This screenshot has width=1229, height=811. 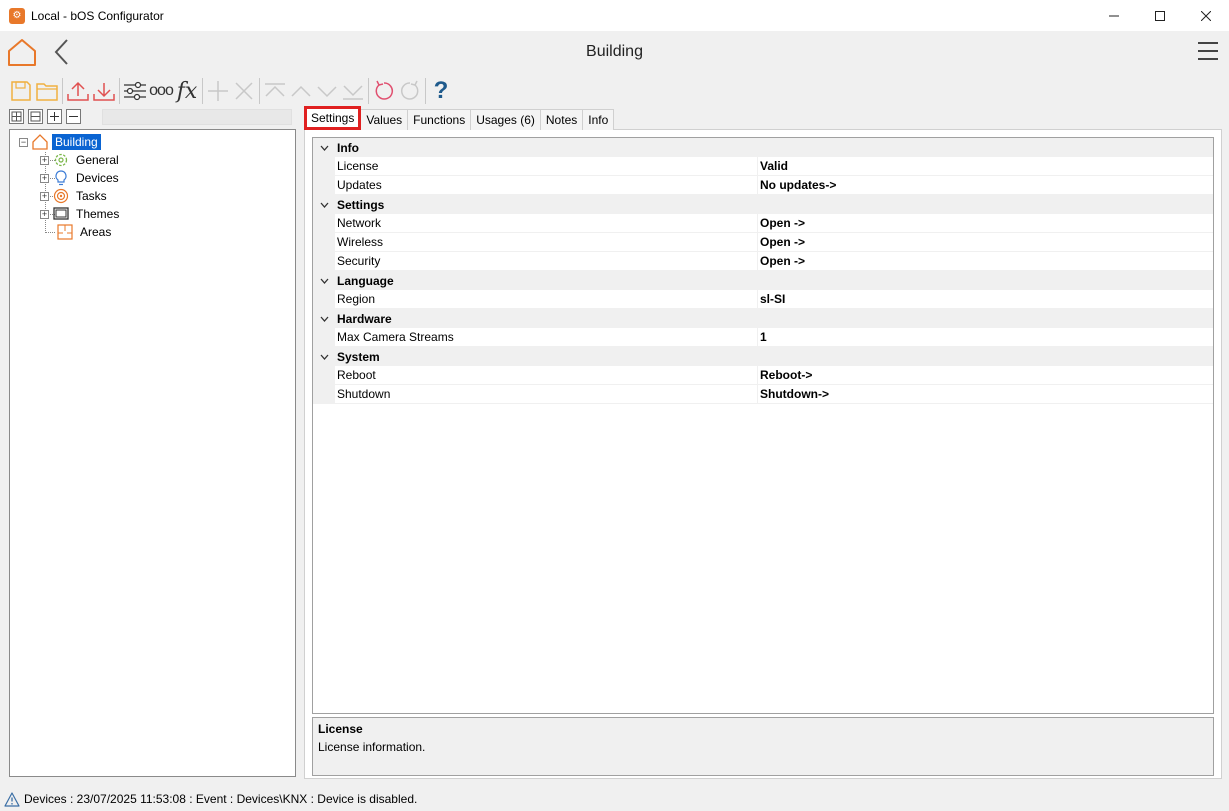 What do you see at coordinates (61, 160) in the screenshot?
I see `gear-icon` at bounding box center [61, 160].